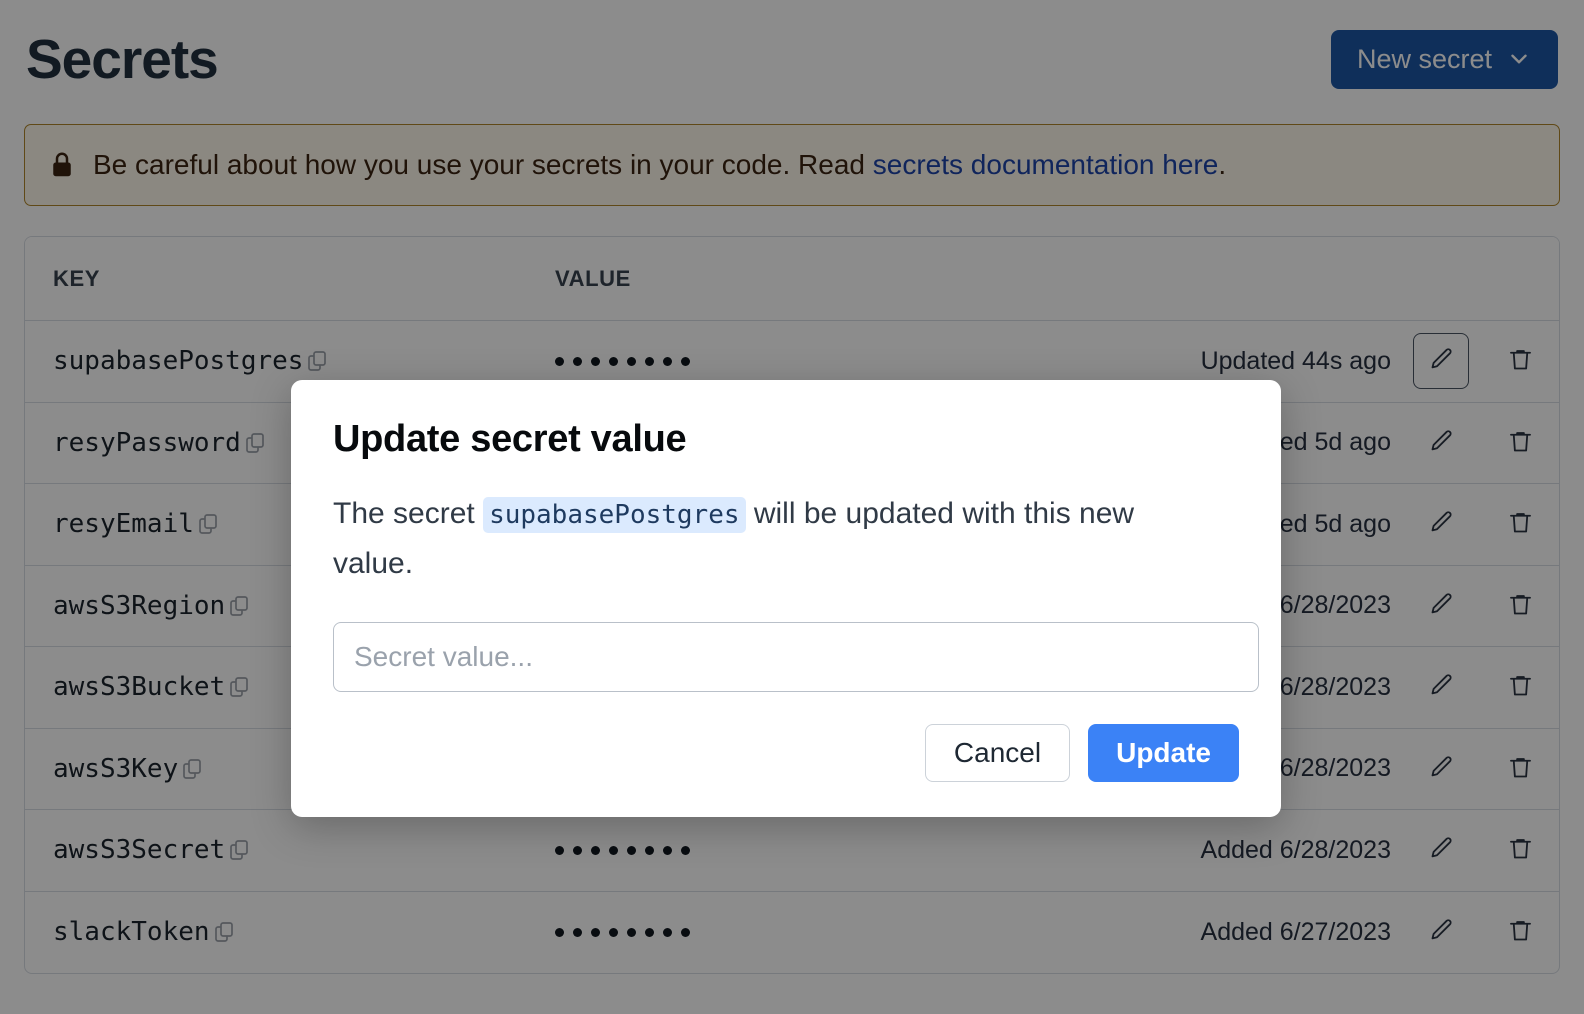 The image size is (1584, 1014). Describe the element at coordinates (997, 752) in the screenshot. I see `cancel-button: Cancel` at that location.